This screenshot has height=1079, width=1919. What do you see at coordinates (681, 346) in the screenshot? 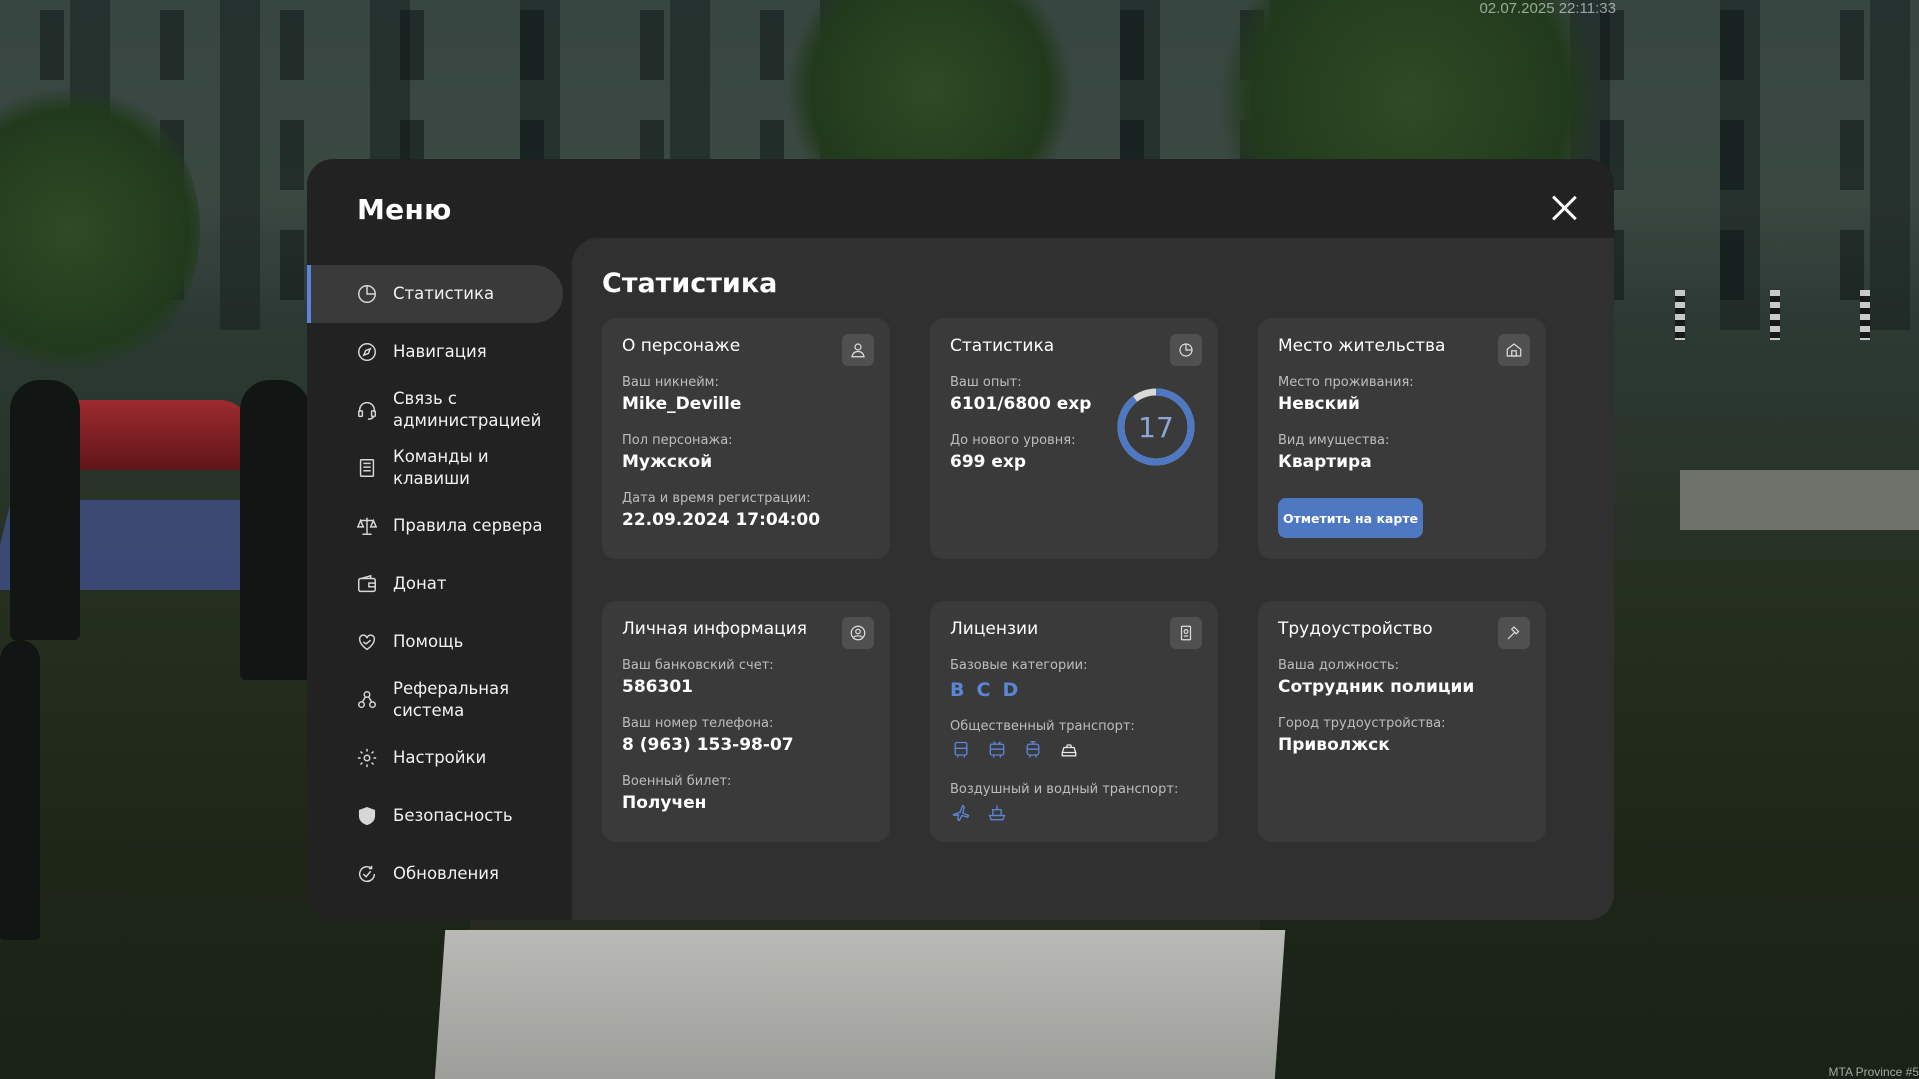
I see `card-title: О персонаже` at bounding box center [681, 346].